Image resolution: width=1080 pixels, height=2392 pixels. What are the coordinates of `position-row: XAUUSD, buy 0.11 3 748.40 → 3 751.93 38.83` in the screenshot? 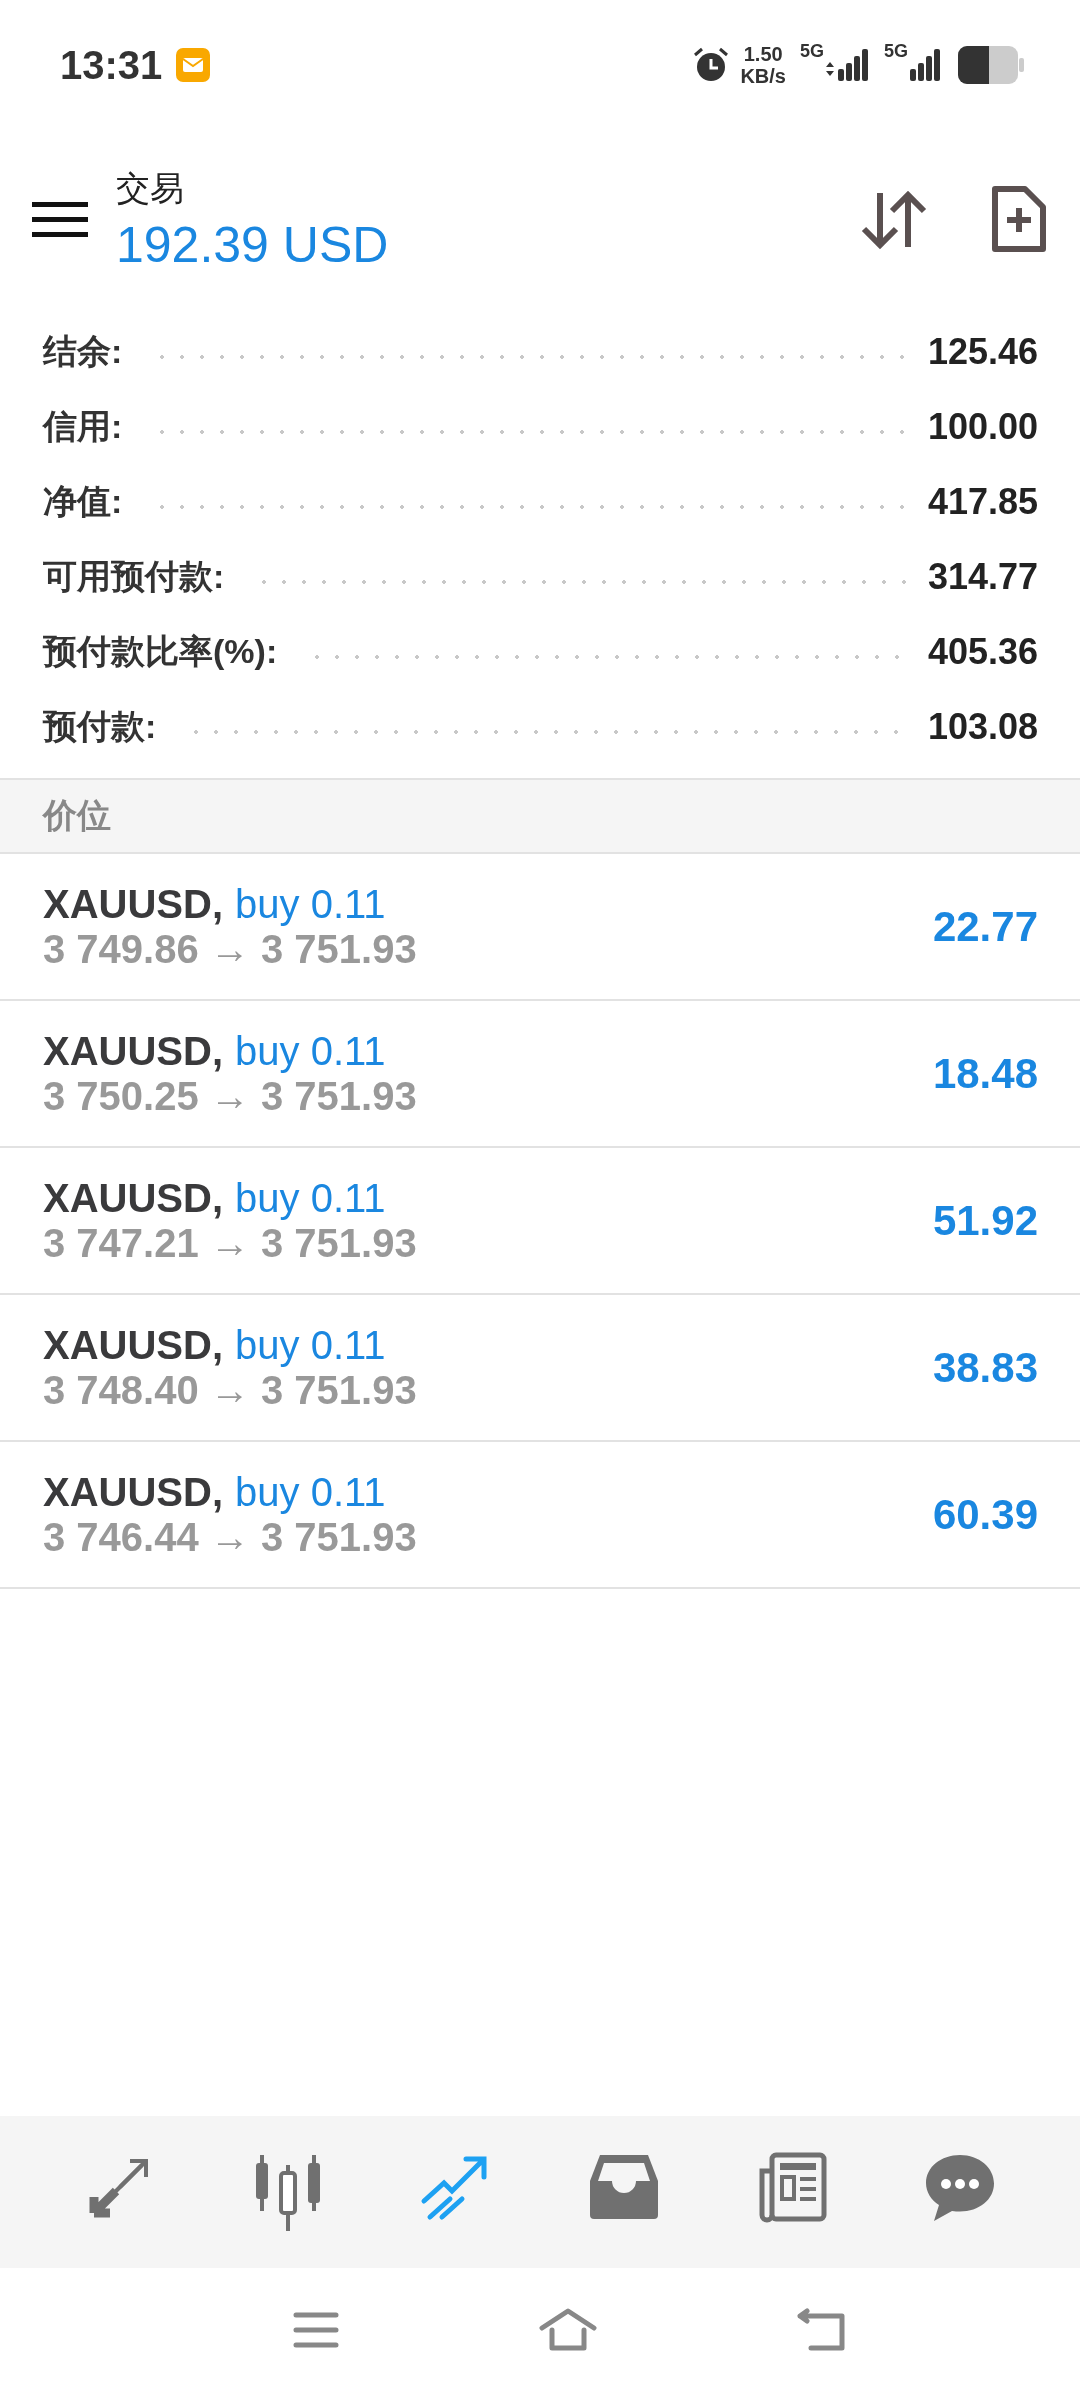 It's located at (540, 1368).